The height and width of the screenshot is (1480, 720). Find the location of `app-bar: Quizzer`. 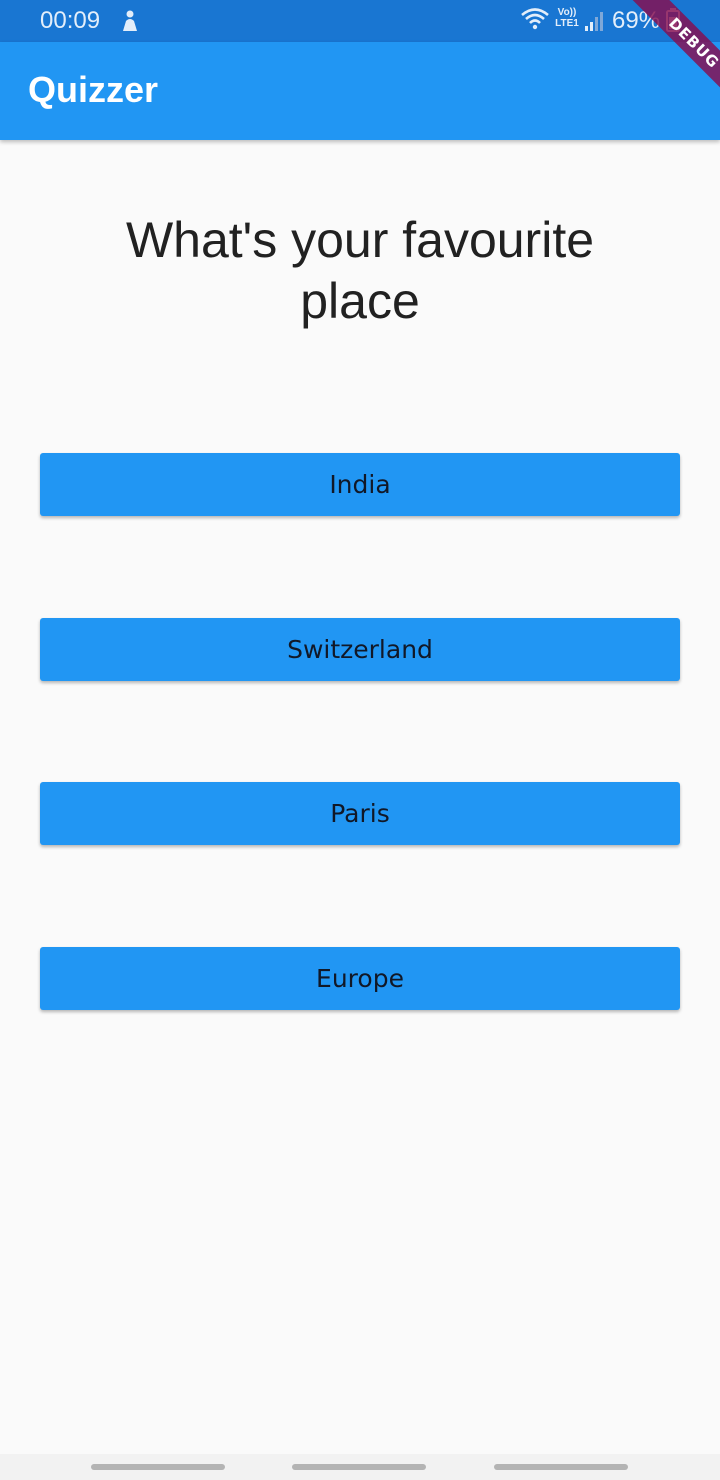

app-bar: Quizzer is located at coordinates (360, 91).